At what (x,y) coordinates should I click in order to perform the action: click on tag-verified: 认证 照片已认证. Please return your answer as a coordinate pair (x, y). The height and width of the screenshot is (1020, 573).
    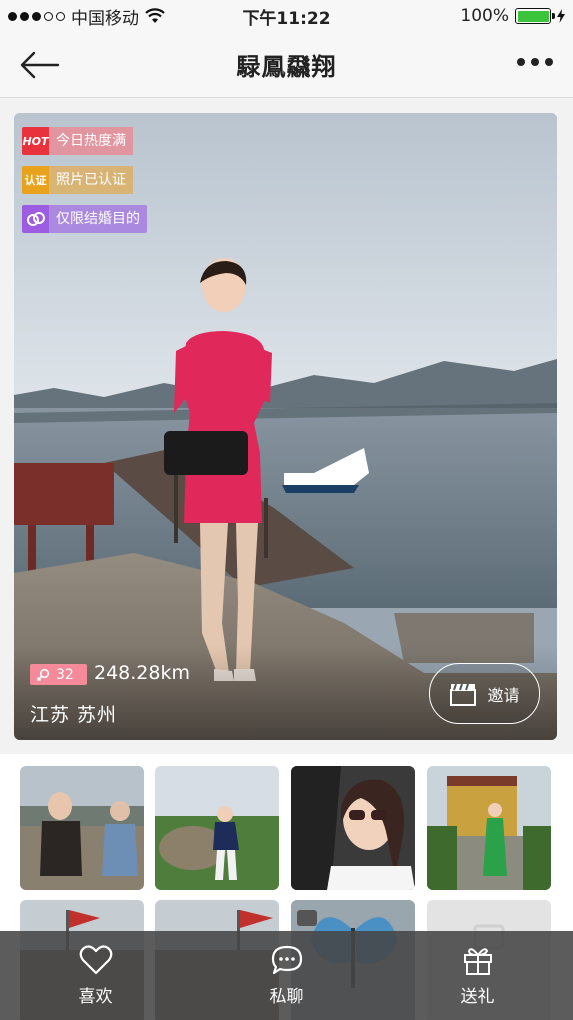
    Looking at the image, I should click on (84, 180).